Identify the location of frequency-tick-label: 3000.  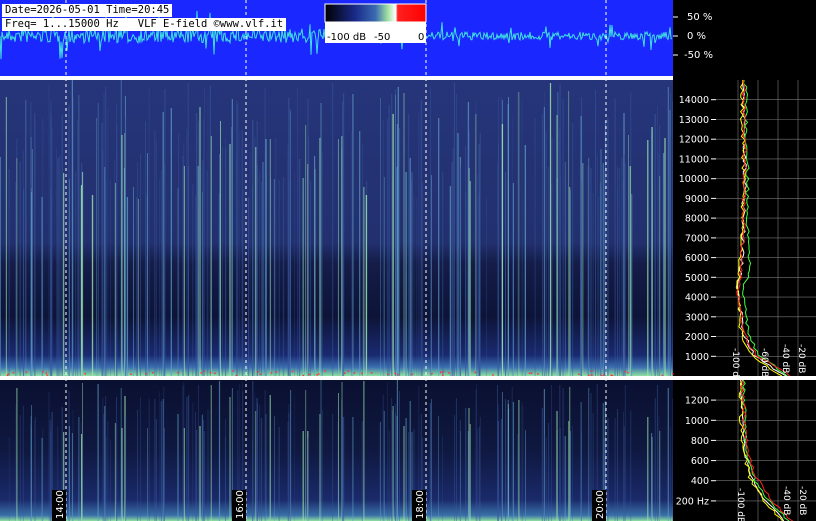
(697, 317).